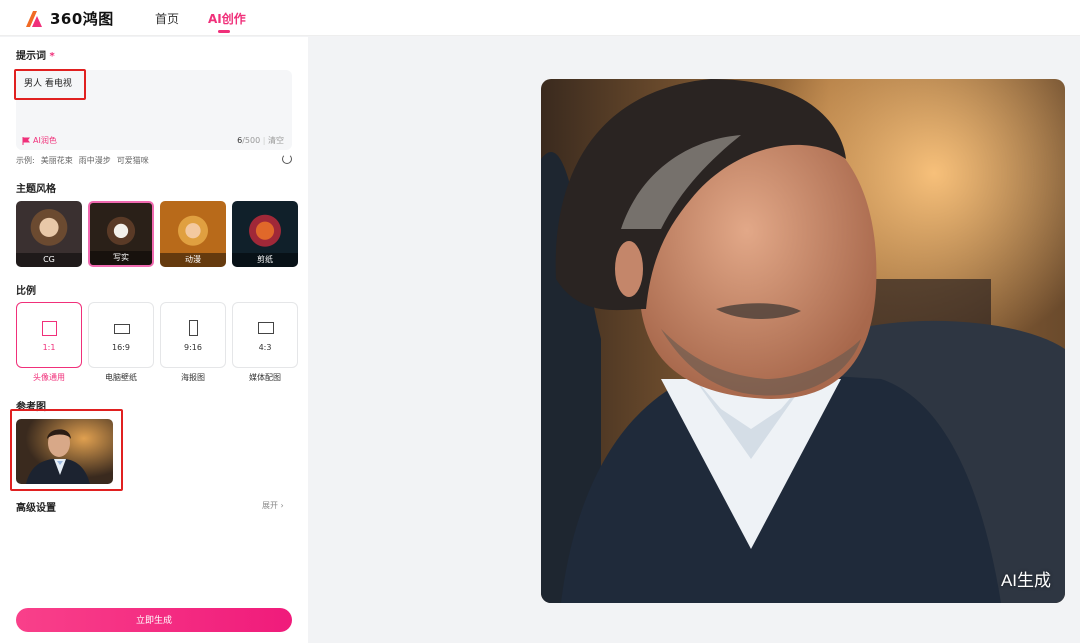 The width and height of the screenshot is (1080, 643). What do you see at coordinates (121, 347) in the screenshot?
I see `ratio-value: 16:9` at bounding box center [121, 347].